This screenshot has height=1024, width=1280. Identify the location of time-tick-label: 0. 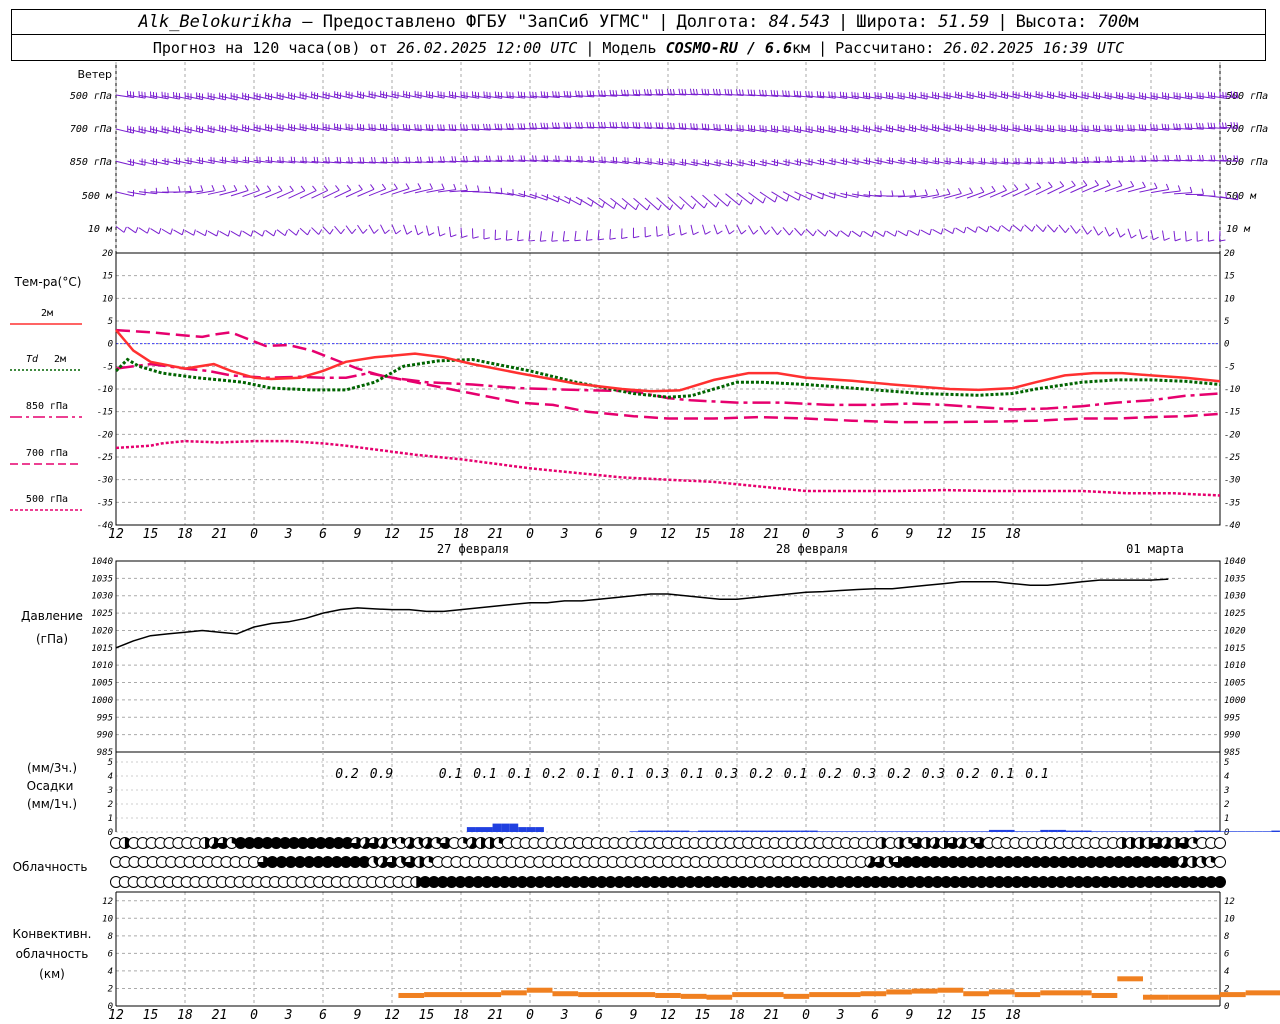
(806, 534).